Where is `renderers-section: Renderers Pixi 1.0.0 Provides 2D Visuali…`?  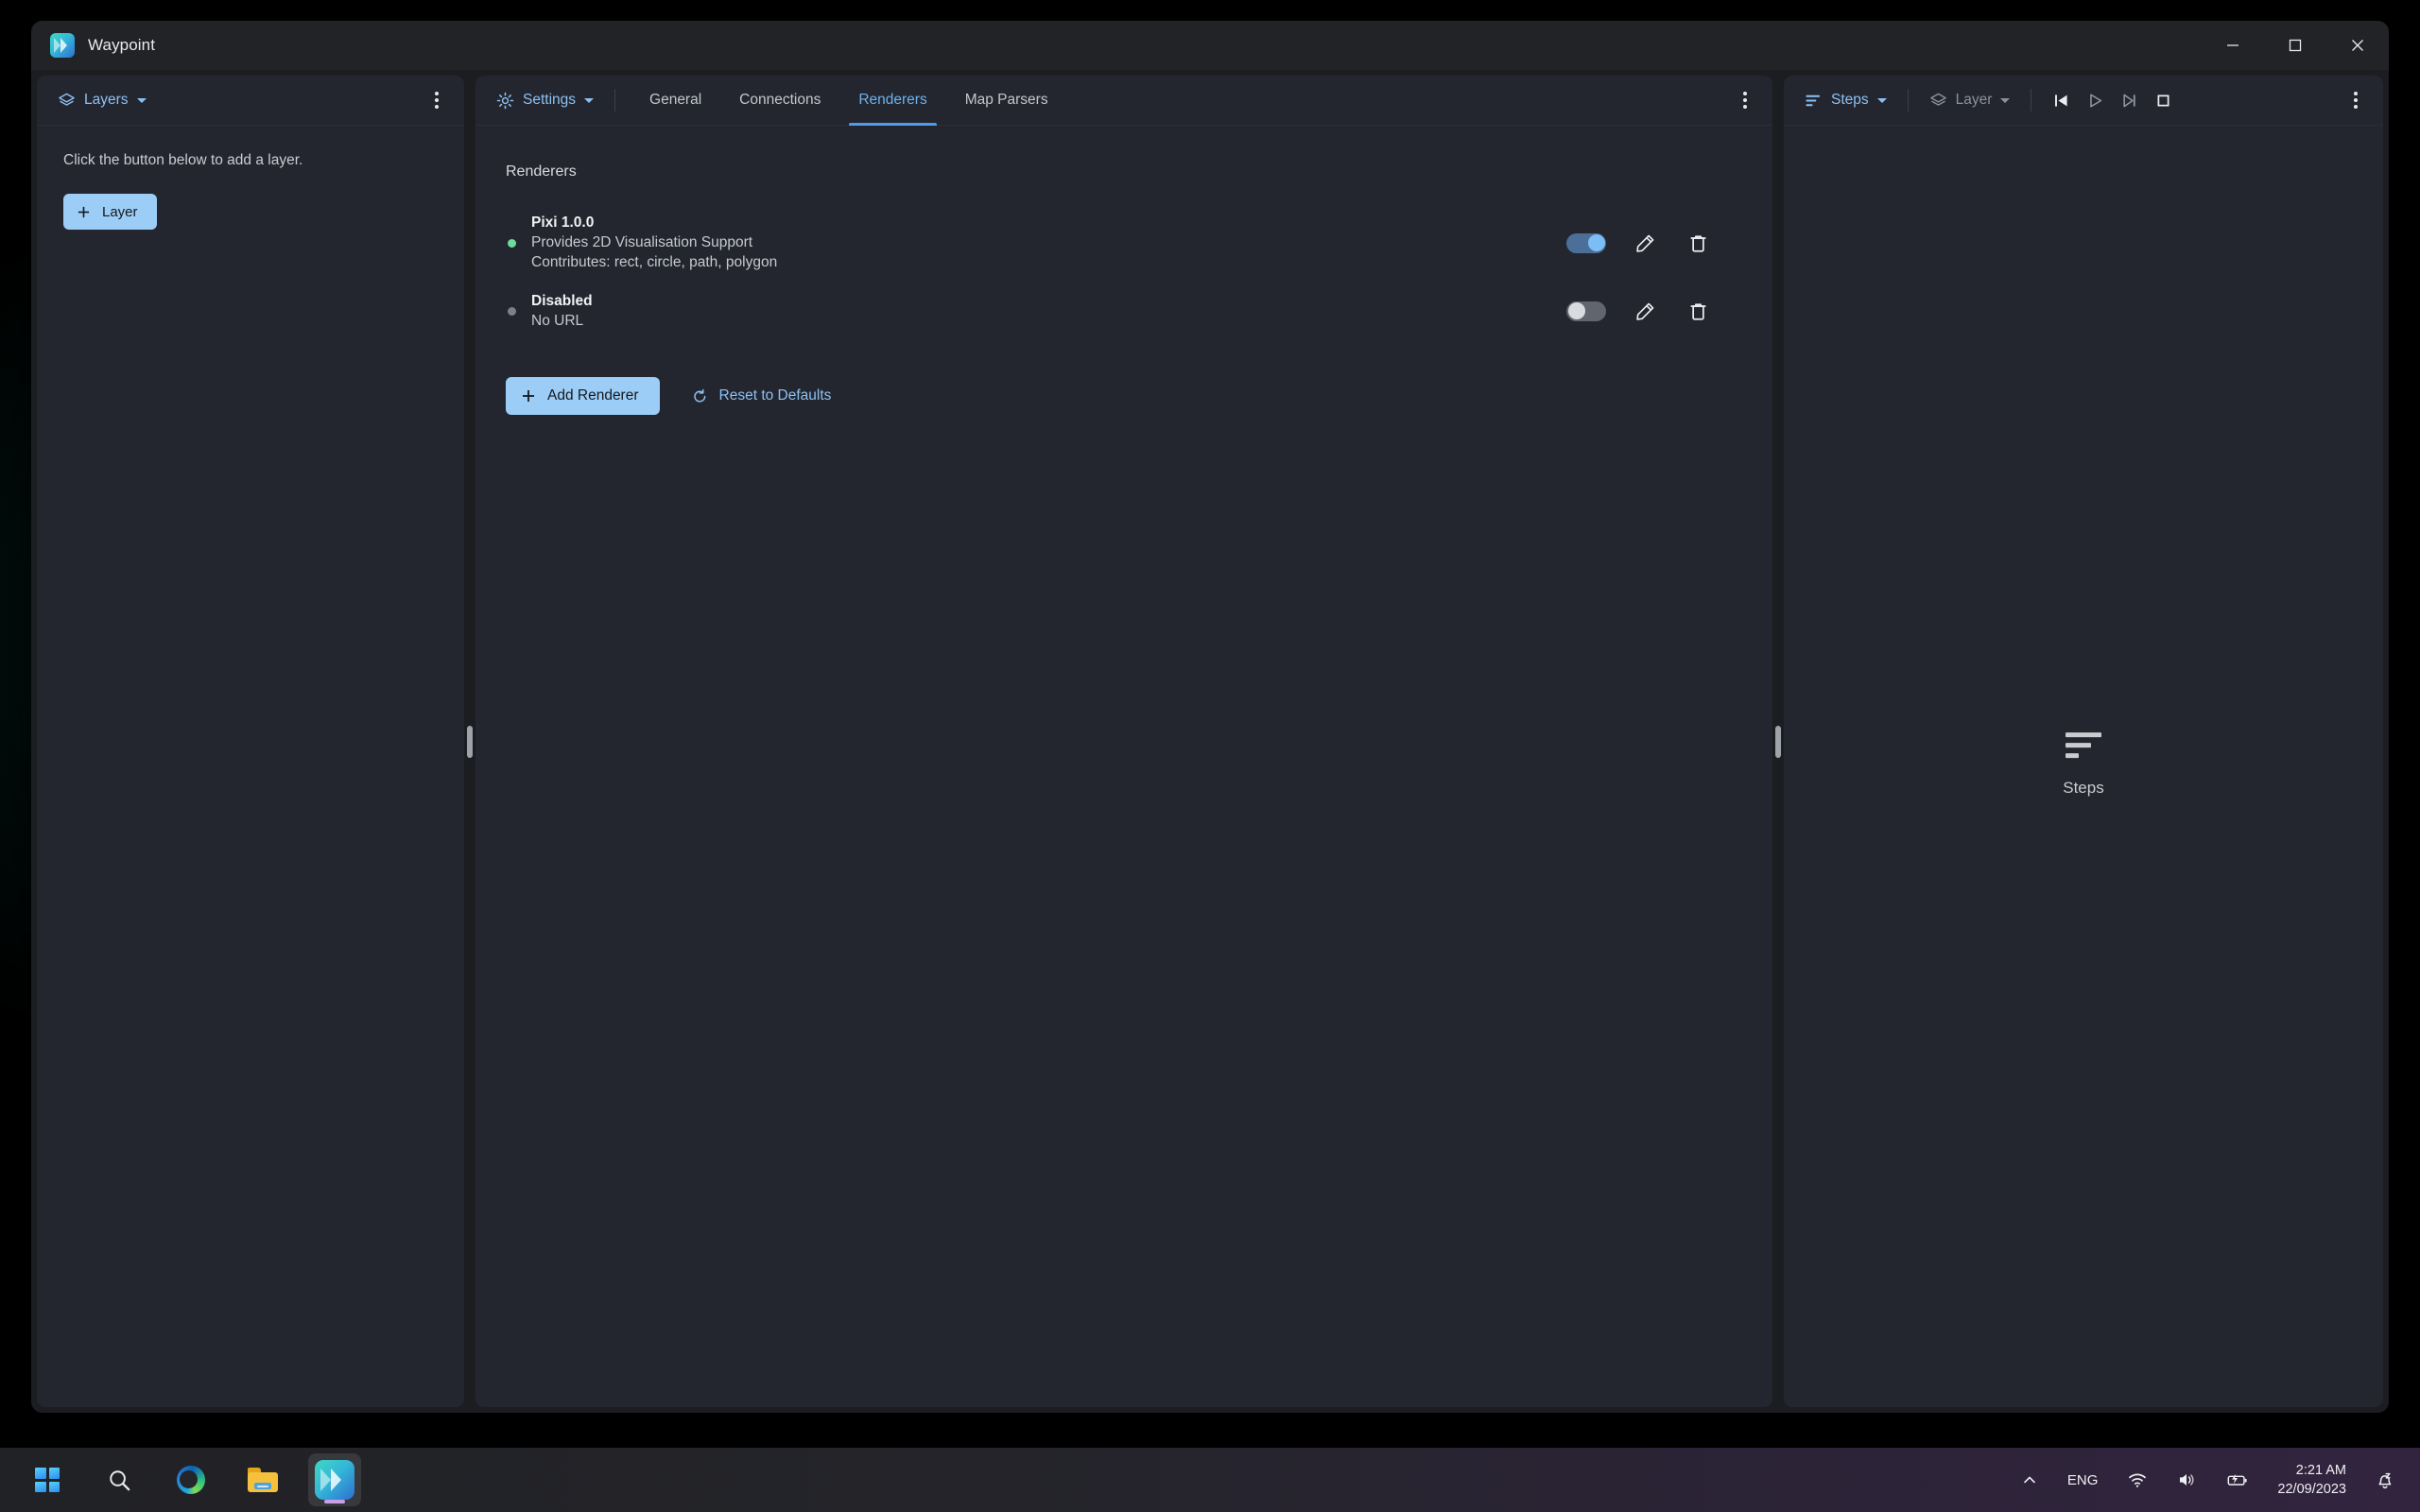 renderers-section: Renderers Pixi 1.0.0 Provides 2D Visuali… is located at coordinates (1123, 270).